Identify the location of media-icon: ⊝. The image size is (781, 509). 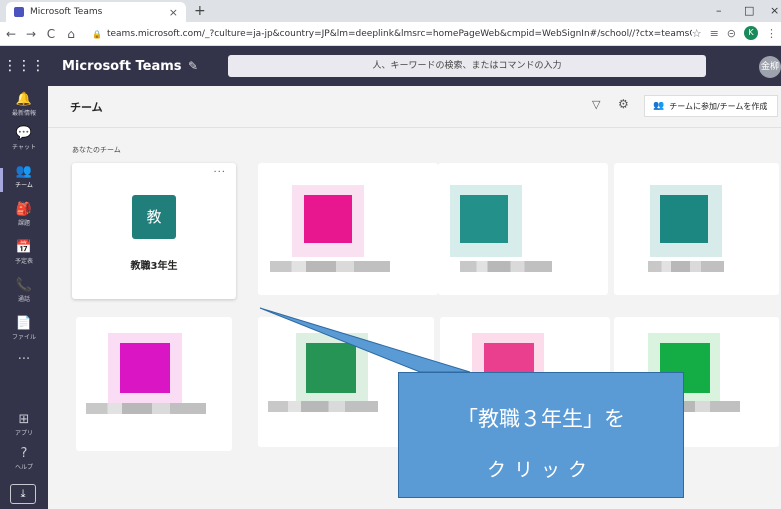
(731, 33).